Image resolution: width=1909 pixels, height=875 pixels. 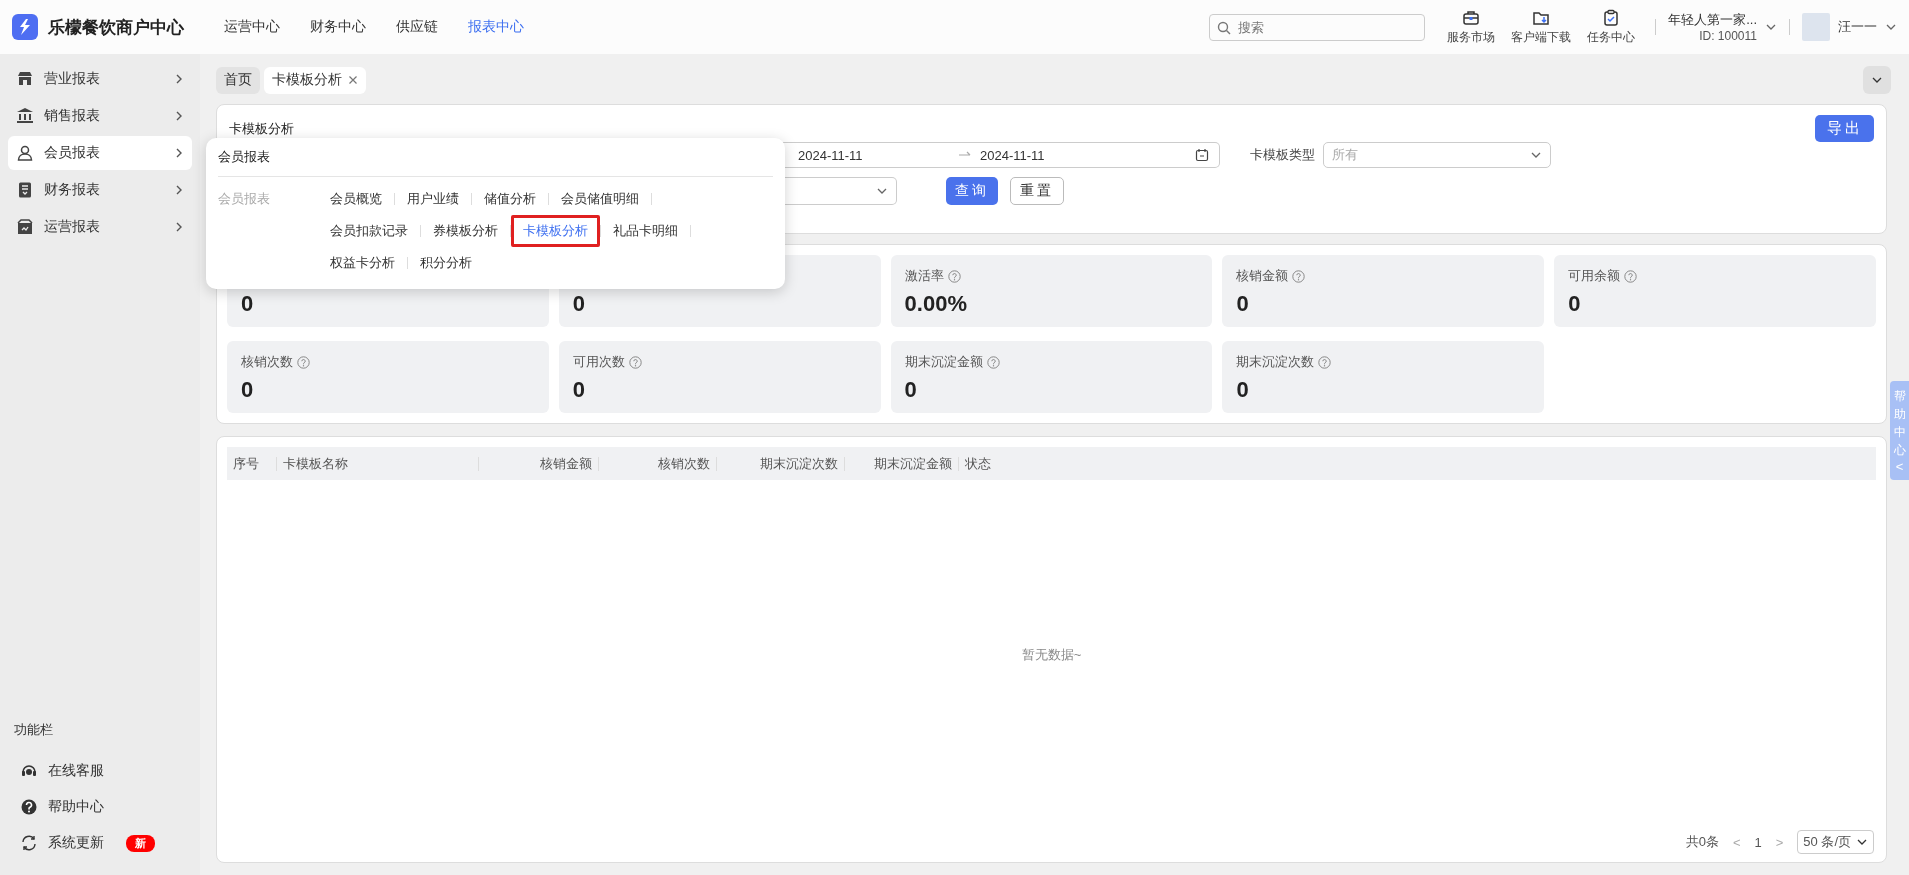 I want to click on stat-label: 核销金额, so click(x=1262, y=276).